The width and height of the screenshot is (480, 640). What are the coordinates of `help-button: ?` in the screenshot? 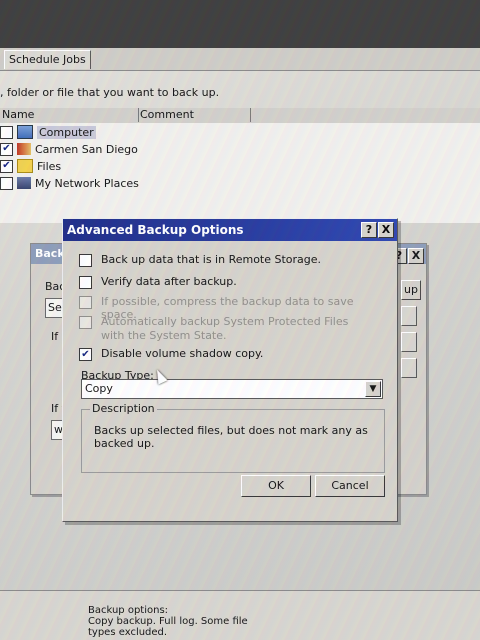 It's located at (369, 230).